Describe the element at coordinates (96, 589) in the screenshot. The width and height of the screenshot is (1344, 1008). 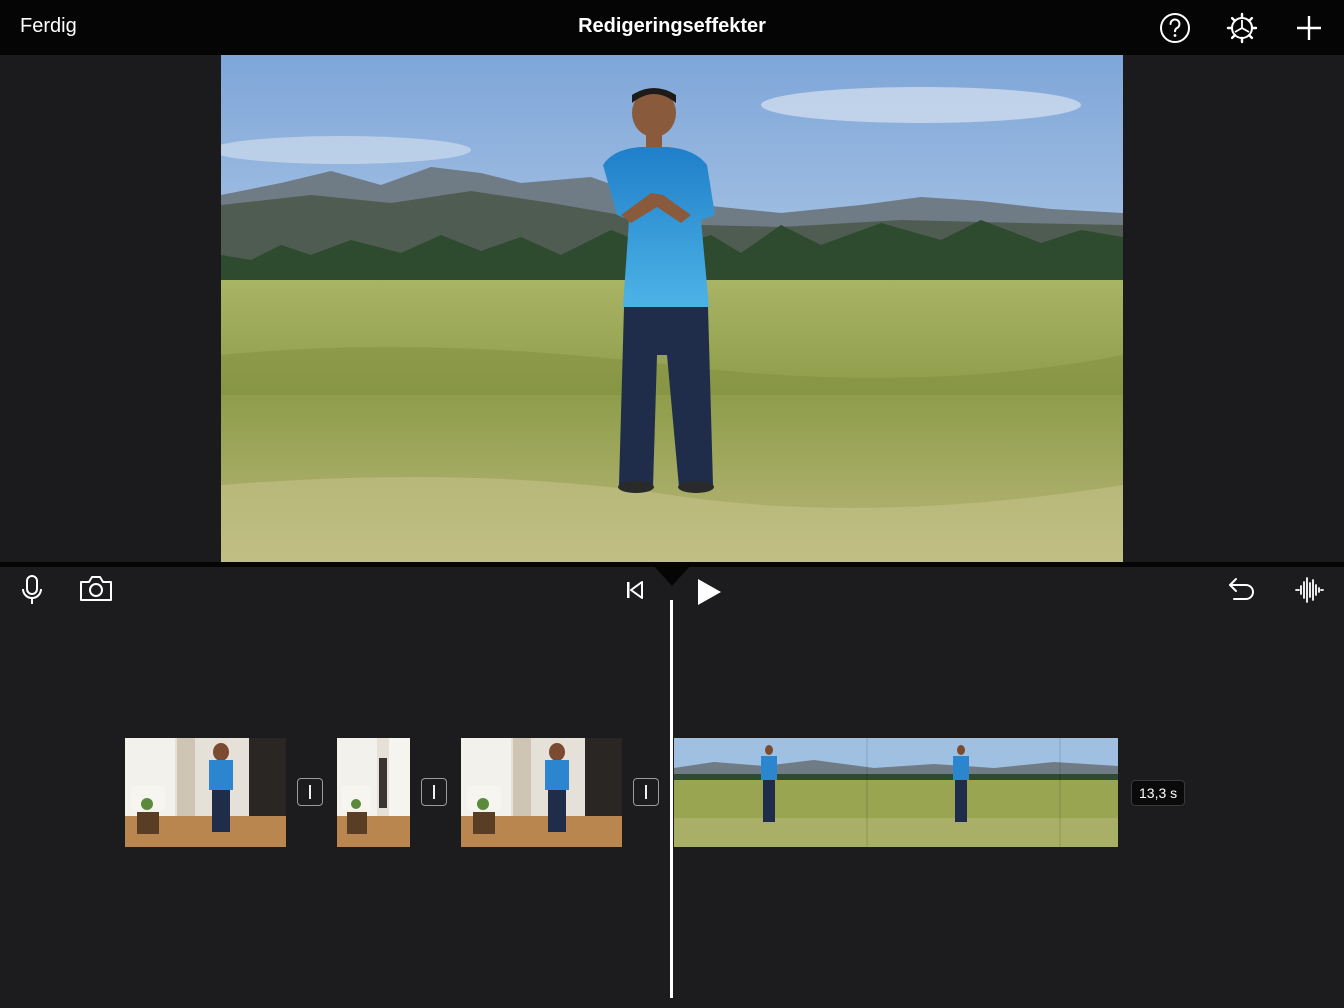
I see `camera-icon` at that location.